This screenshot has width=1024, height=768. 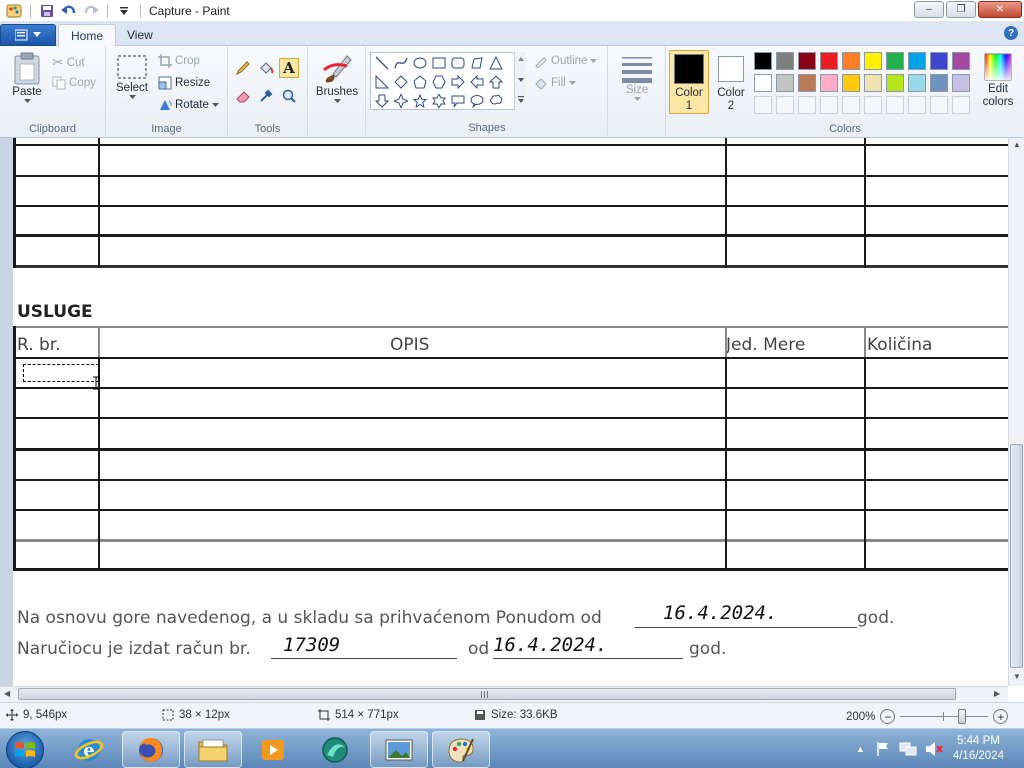 What do you see at coordinates (89, 749) in the screenshot?
I see `taskbar-internet-explorer: e` at bounding box center [89, 749].